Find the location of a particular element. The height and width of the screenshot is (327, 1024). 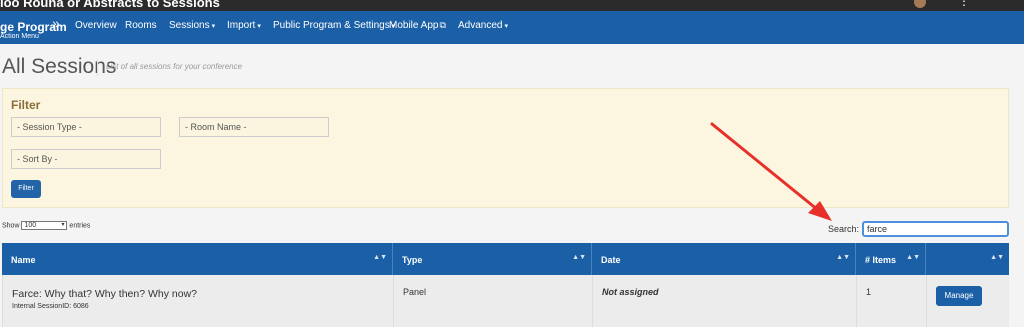

col-date: Date ▲▼ is located at coordinates (724, 259).